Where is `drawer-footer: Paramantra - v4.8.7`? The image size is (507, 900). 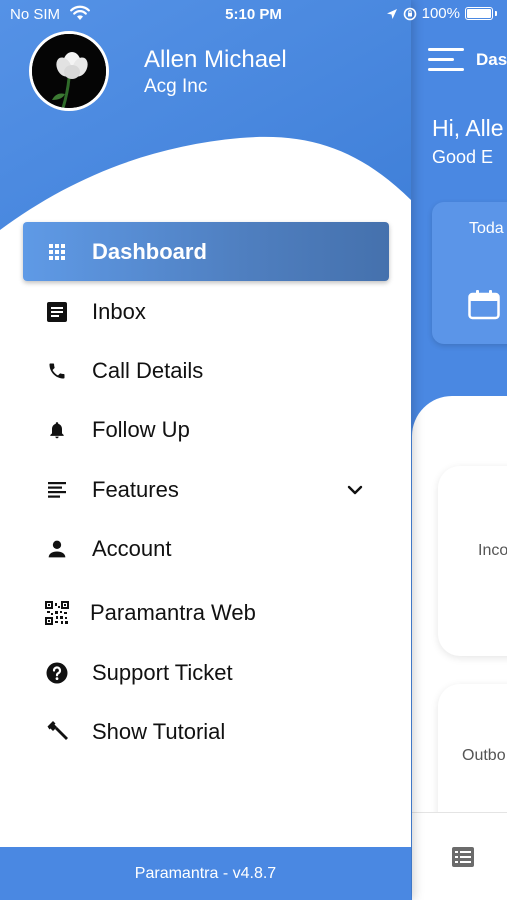 drawer-footer: Paramantra - v4.8.7 is located at coordinates (205, 873).